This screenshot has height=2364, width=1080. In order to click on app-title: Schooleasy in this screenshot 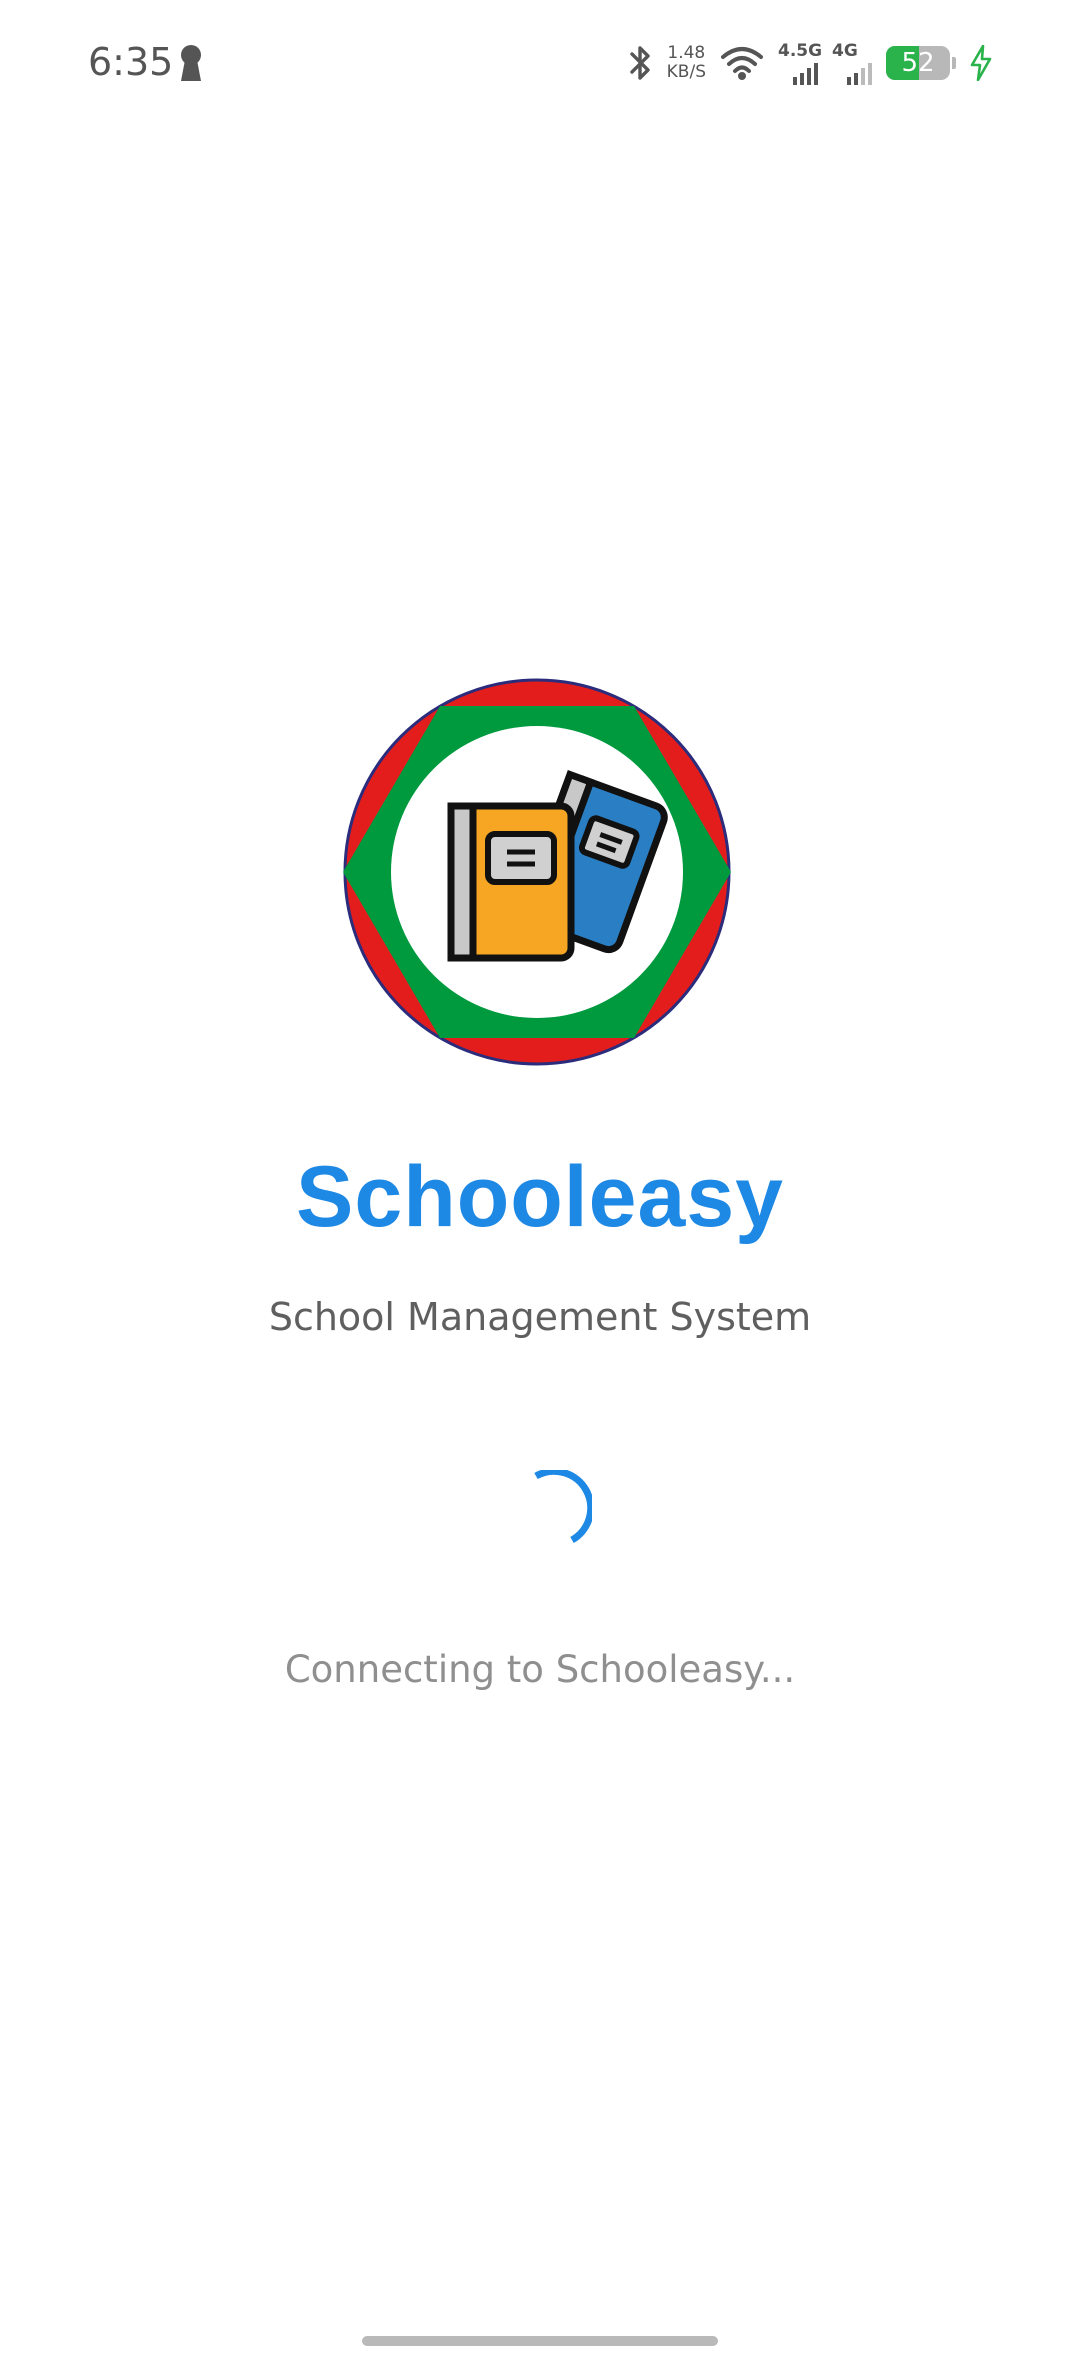, I will do `click(540, 1197)`.